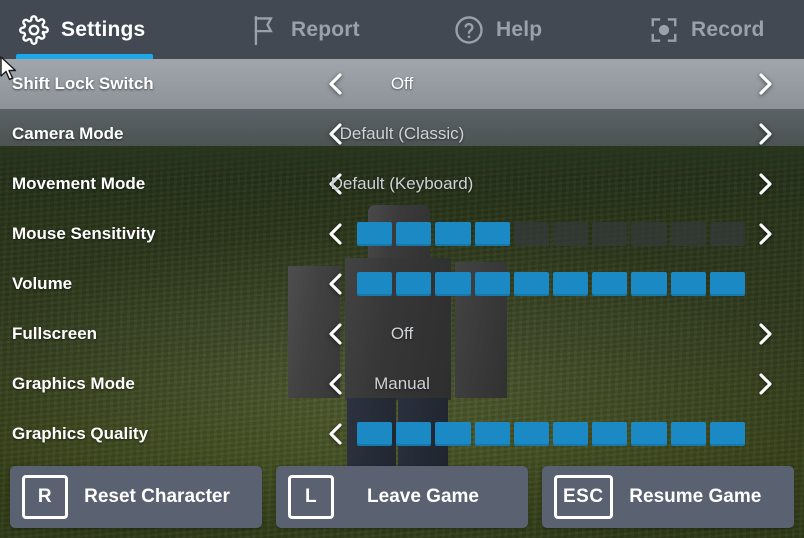 Image resolution: width=804 pixels, height=538 pixels. I want to click on flag-icon, so click(264, 30).